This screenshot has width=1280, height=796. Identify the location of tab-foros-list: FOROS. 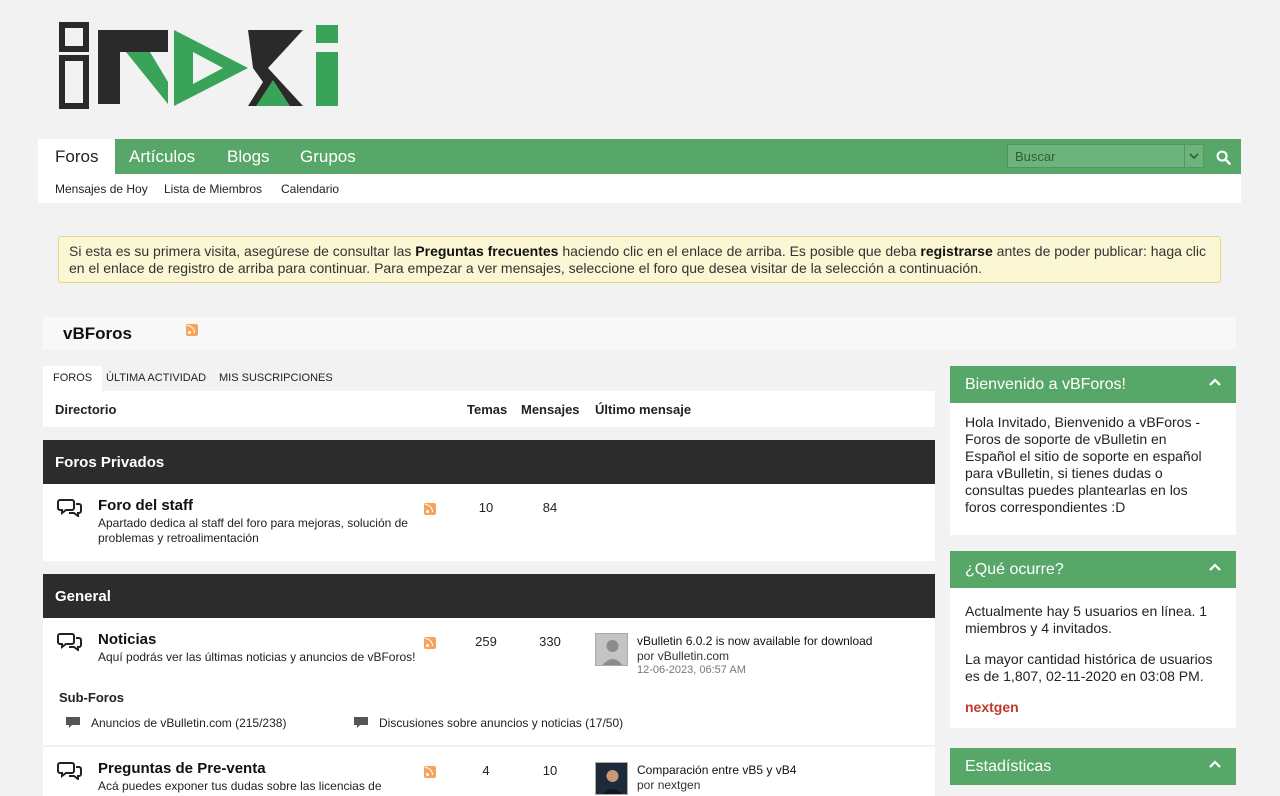
(73, 378).